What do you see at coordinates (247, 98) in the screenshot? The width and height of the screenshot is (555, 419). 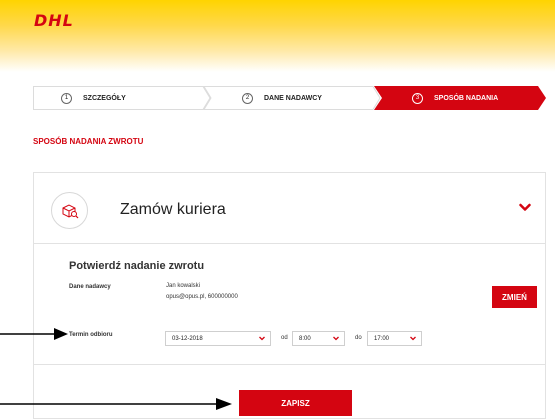 I see `step-number: 2` at bounding box center [247, 98].